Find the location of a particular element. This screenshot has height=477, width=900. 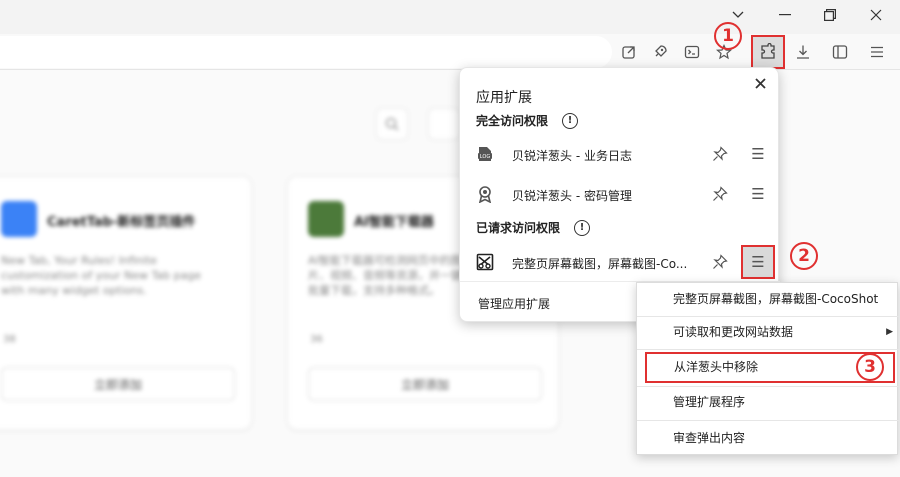

extensions-button is located at coordinates (768, 52).